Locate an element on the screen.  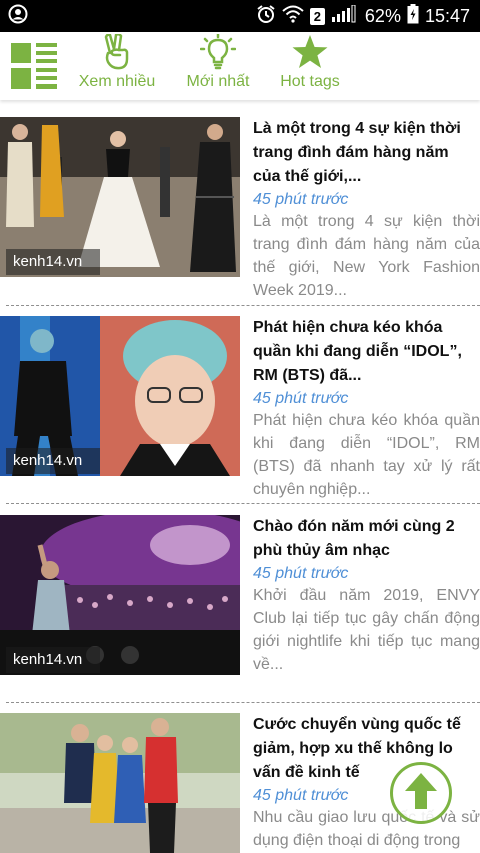
nav-moi-nhat: Mới nhất is located at coordinates (218, 62).